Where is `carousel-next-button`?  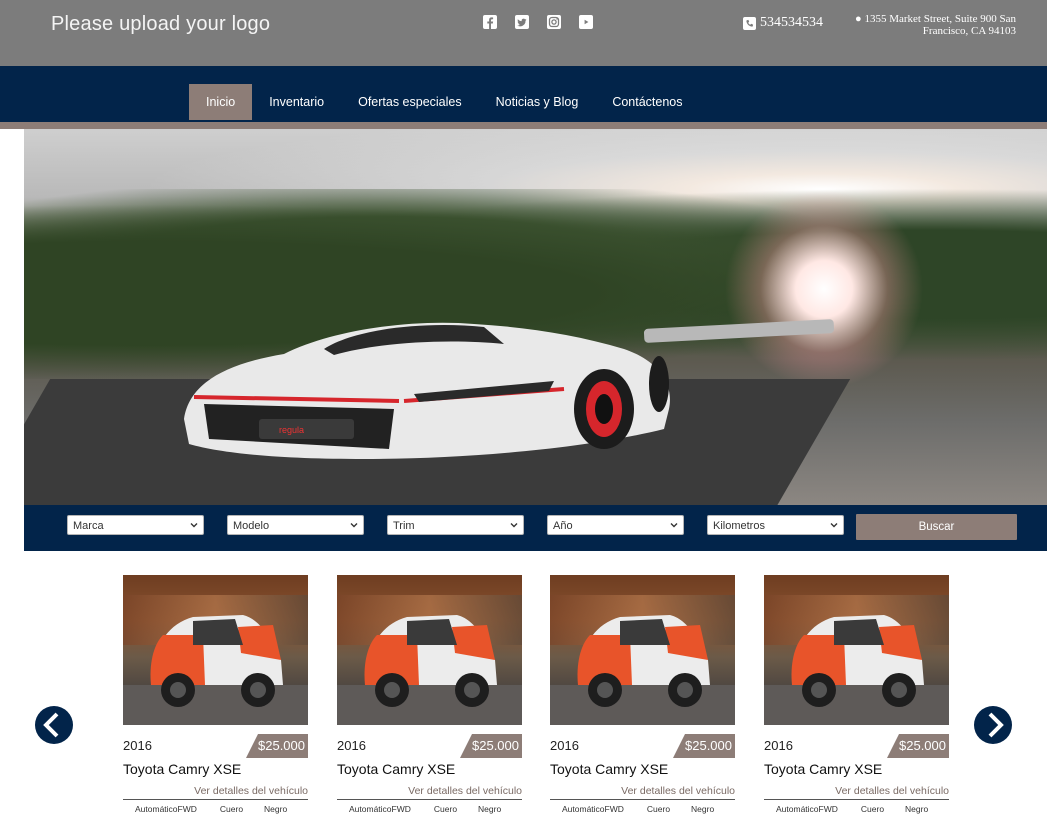 carousel-next-button is located at coordinates (993, 725).